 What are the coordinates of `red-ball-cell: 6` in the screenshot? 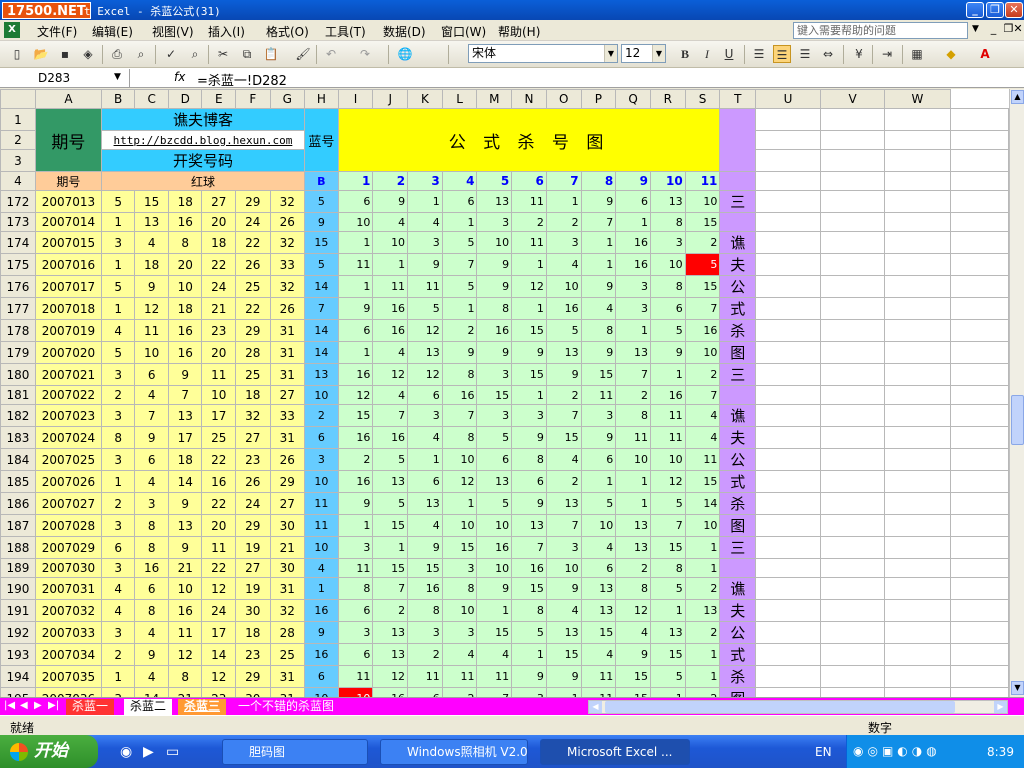 It's located at (118, 547).